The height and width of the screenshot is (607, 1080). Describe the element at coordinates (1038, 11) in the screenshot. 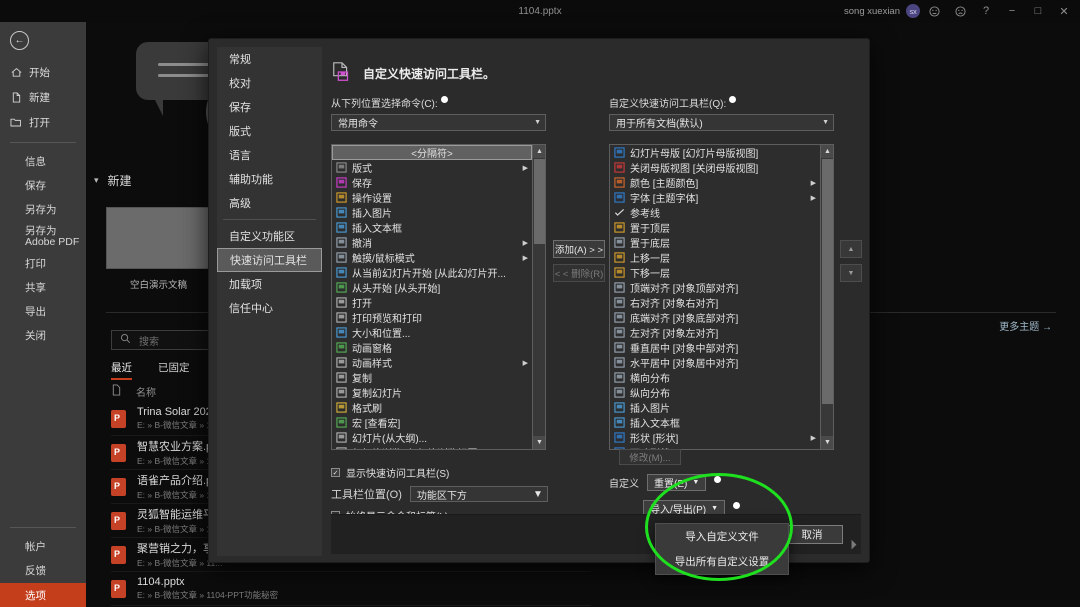

I see `maximize-button: □` at that location.